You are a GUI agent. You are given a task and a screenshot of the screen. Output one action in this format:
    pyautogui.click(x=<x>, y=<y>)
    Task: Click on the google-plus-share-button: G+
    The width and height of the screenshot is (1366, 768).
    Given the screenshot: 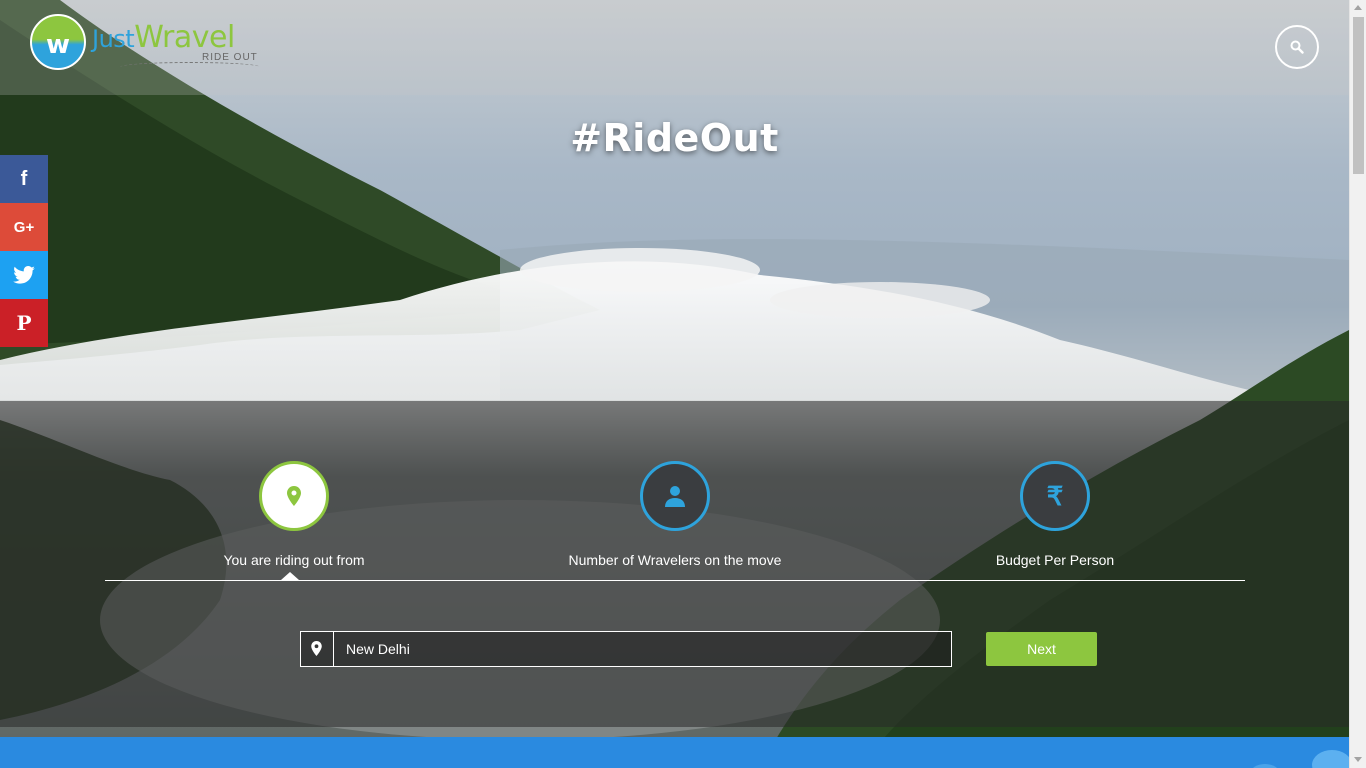 What is the action you would take?
    pyautogui.click(x=24, y=227)
    